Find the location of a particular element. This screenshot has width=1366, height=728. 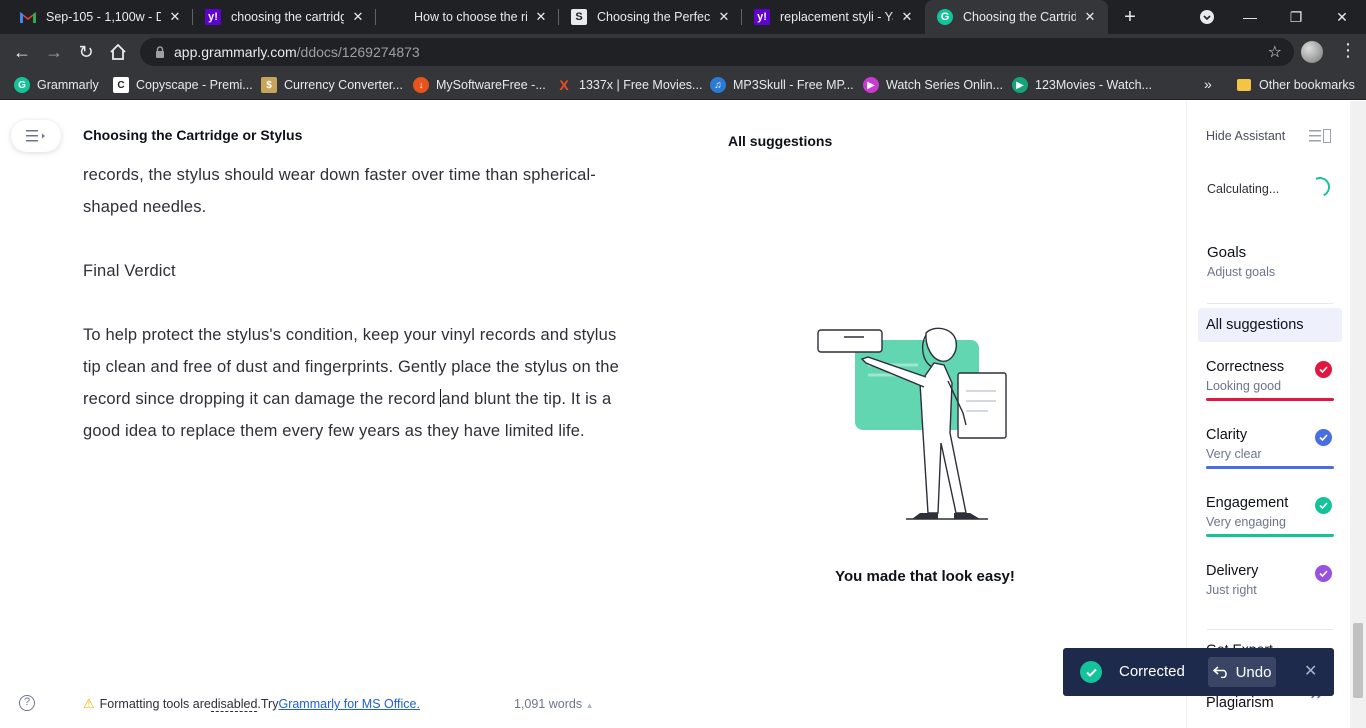

close-toast-icon: ✕ is located at coordinates (1310, 671).